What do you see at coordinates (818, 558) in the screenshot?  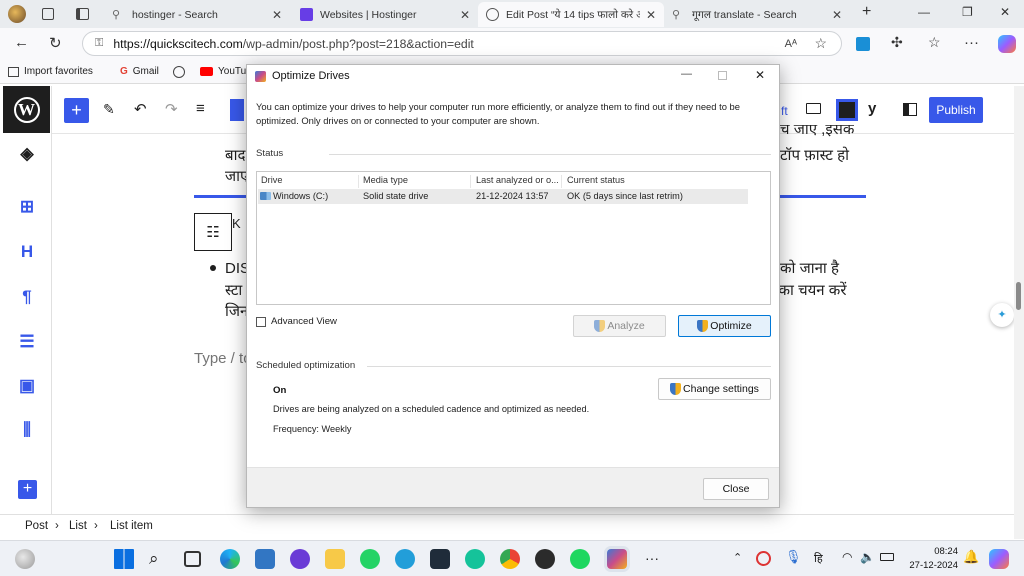 I see `input-language: हि` at bounding box center [818, 558].